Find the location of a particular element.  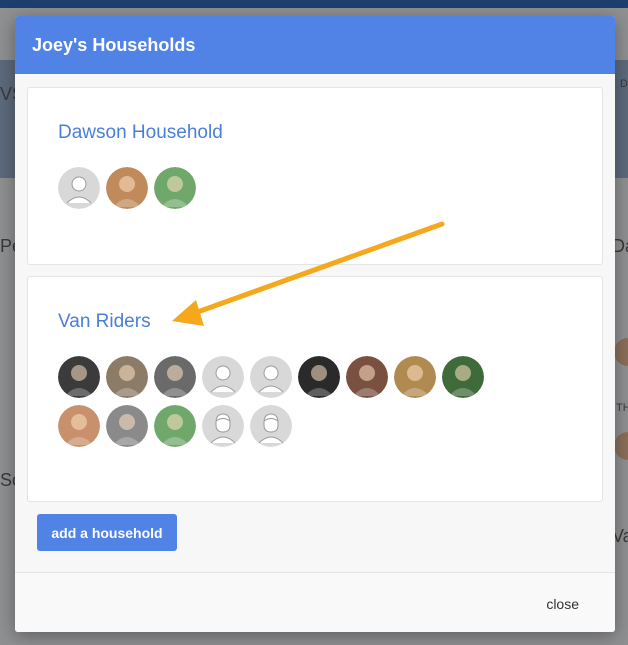

modal-footer: close is located at coordinates (315, 602).